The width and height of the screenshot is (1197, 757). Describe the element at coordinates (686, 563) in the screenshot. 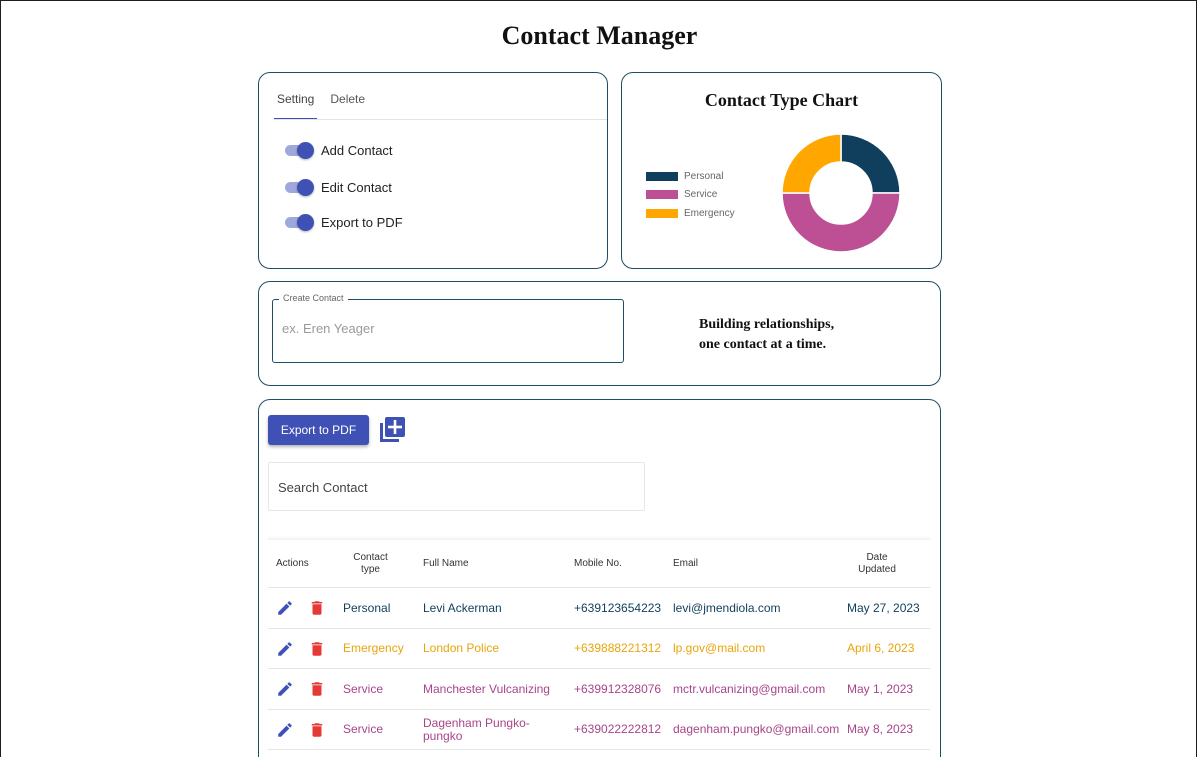

I see `header-email: Email` at that location.